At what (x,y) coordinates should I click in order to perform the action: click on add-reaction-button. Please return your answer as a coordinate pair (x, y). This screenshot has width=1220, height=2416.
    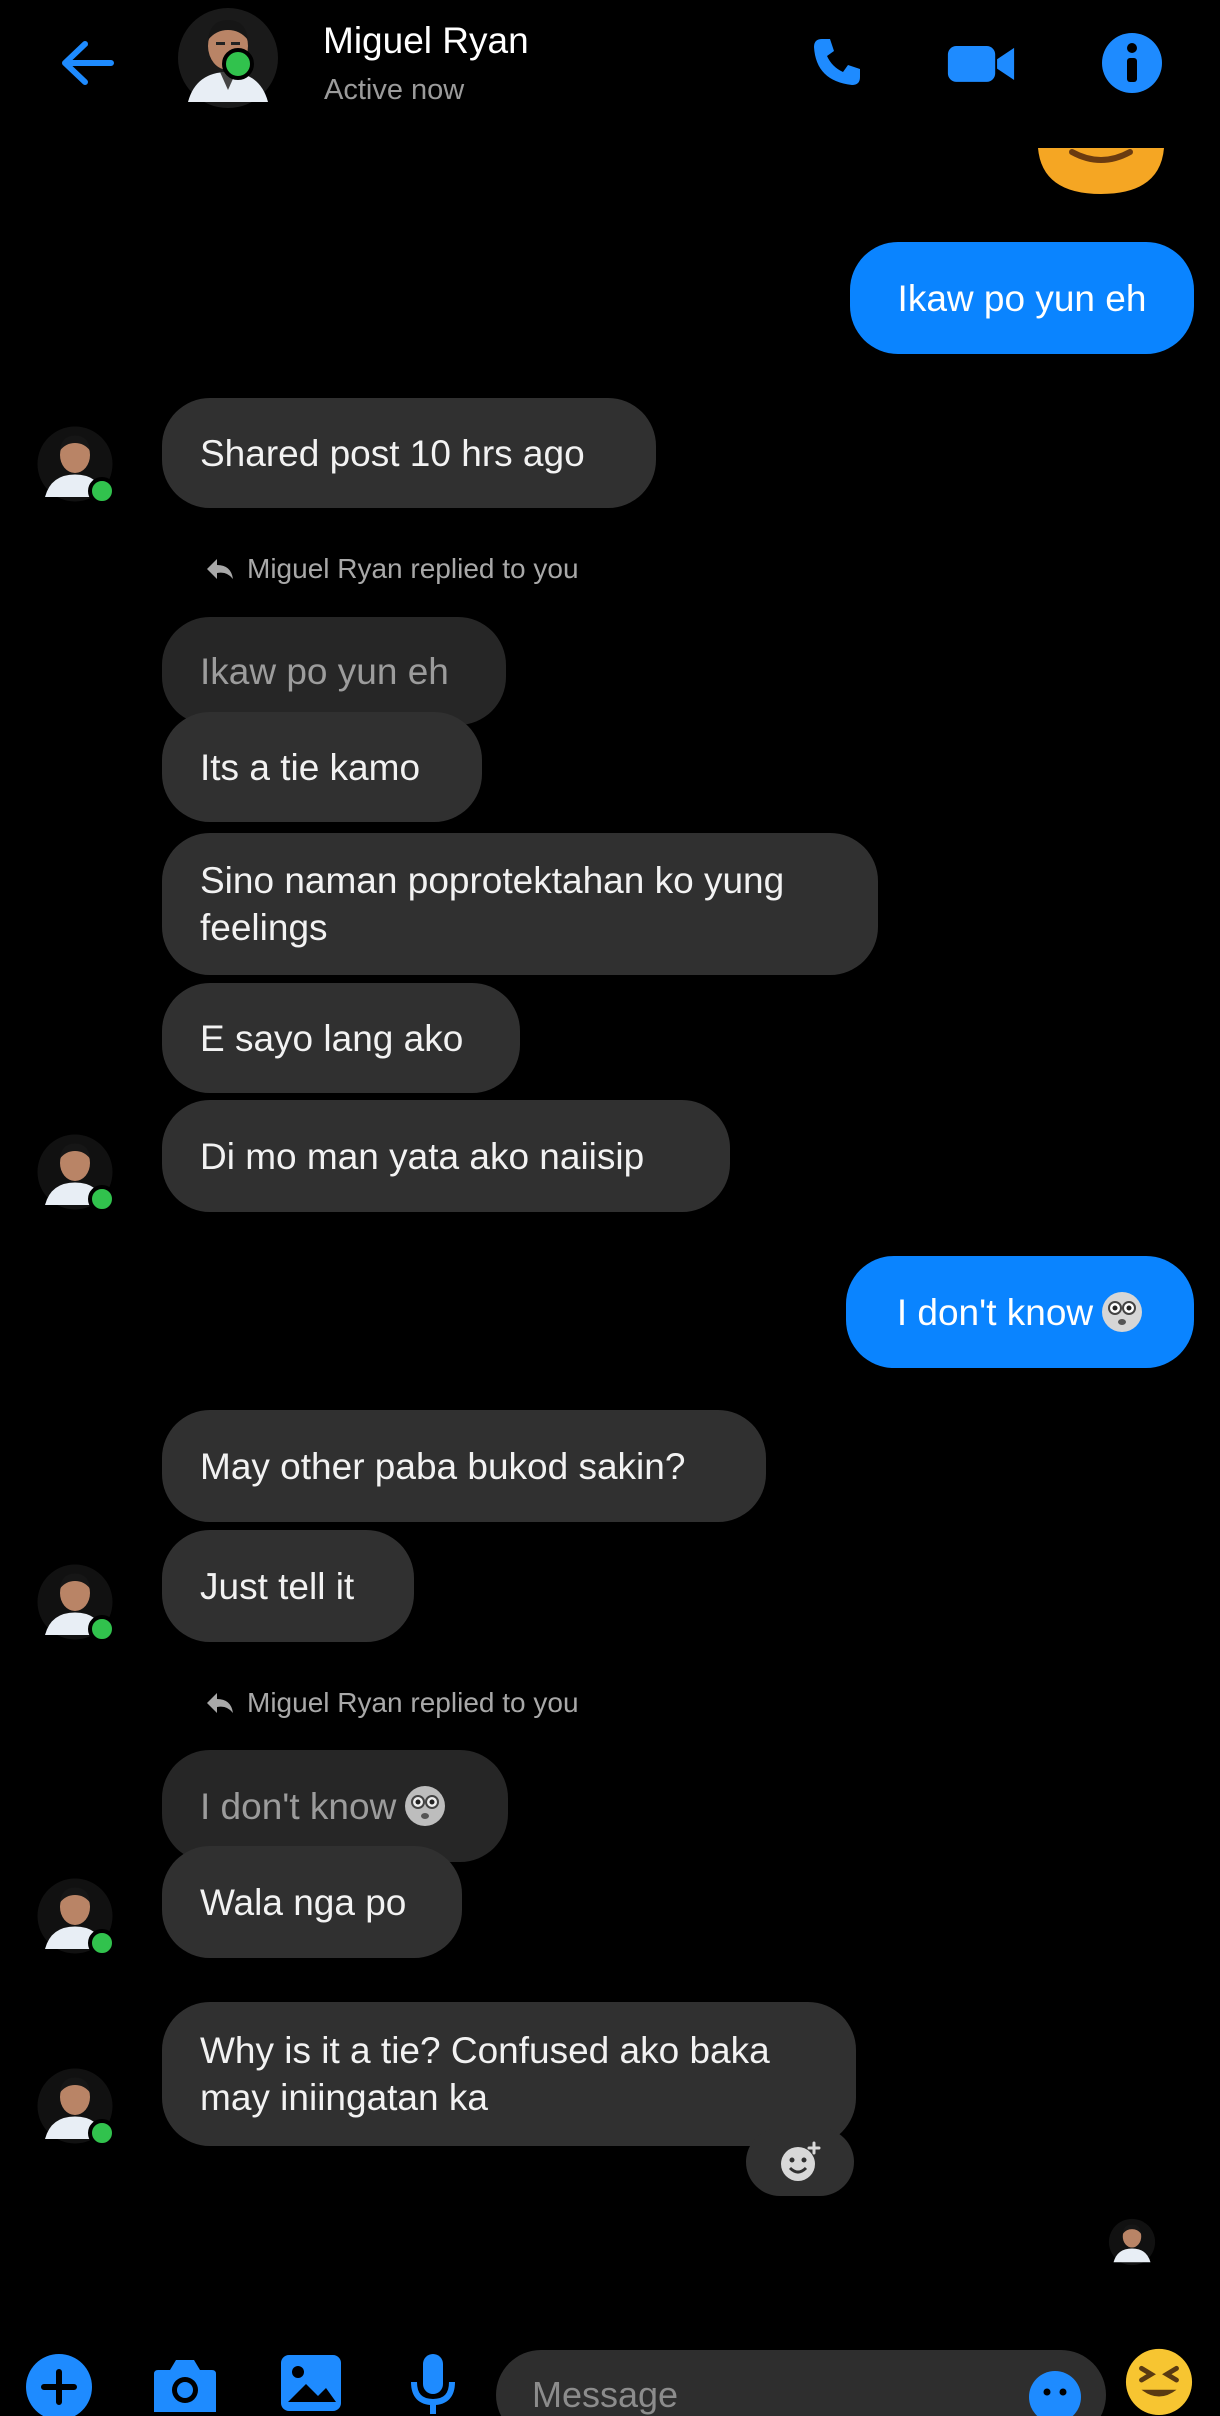
    Looking at the image, I should click on (800, 2162).